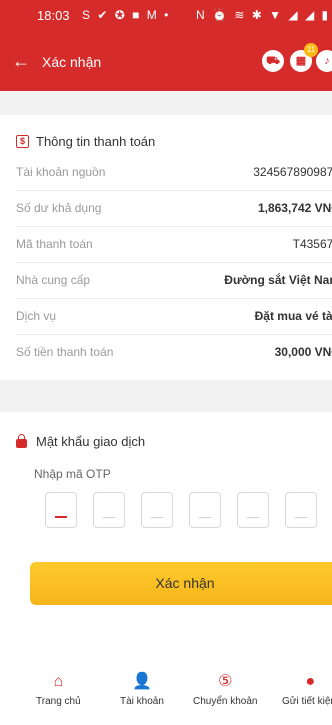  I want to click on password-heading: Mật khẩu giao dịch, so click(80, 441).